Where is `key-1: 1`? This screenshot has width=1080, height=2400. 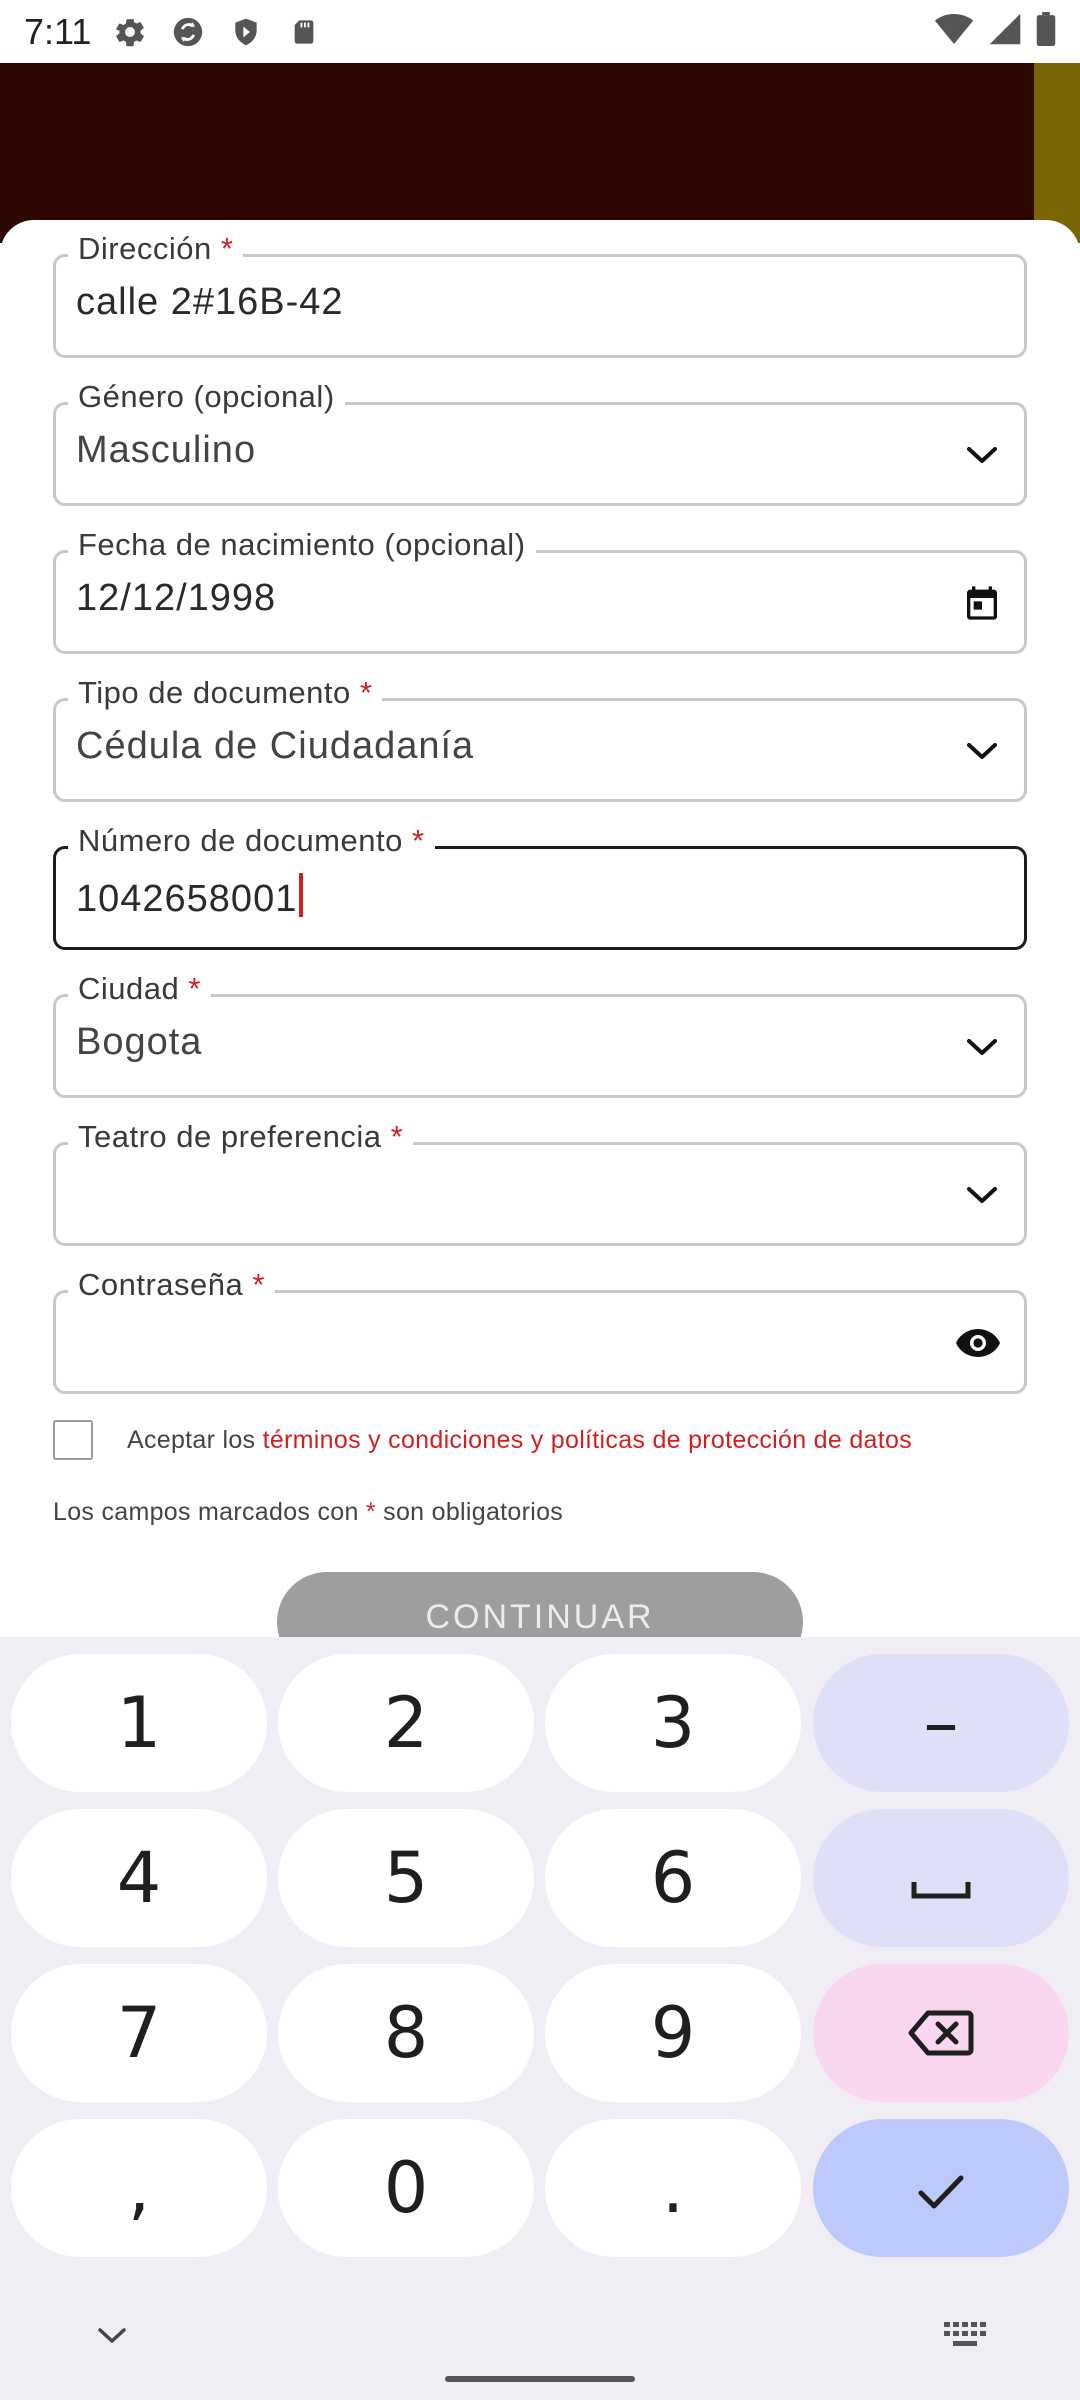
key-1: 1 is located at coordinates (139, 1723).